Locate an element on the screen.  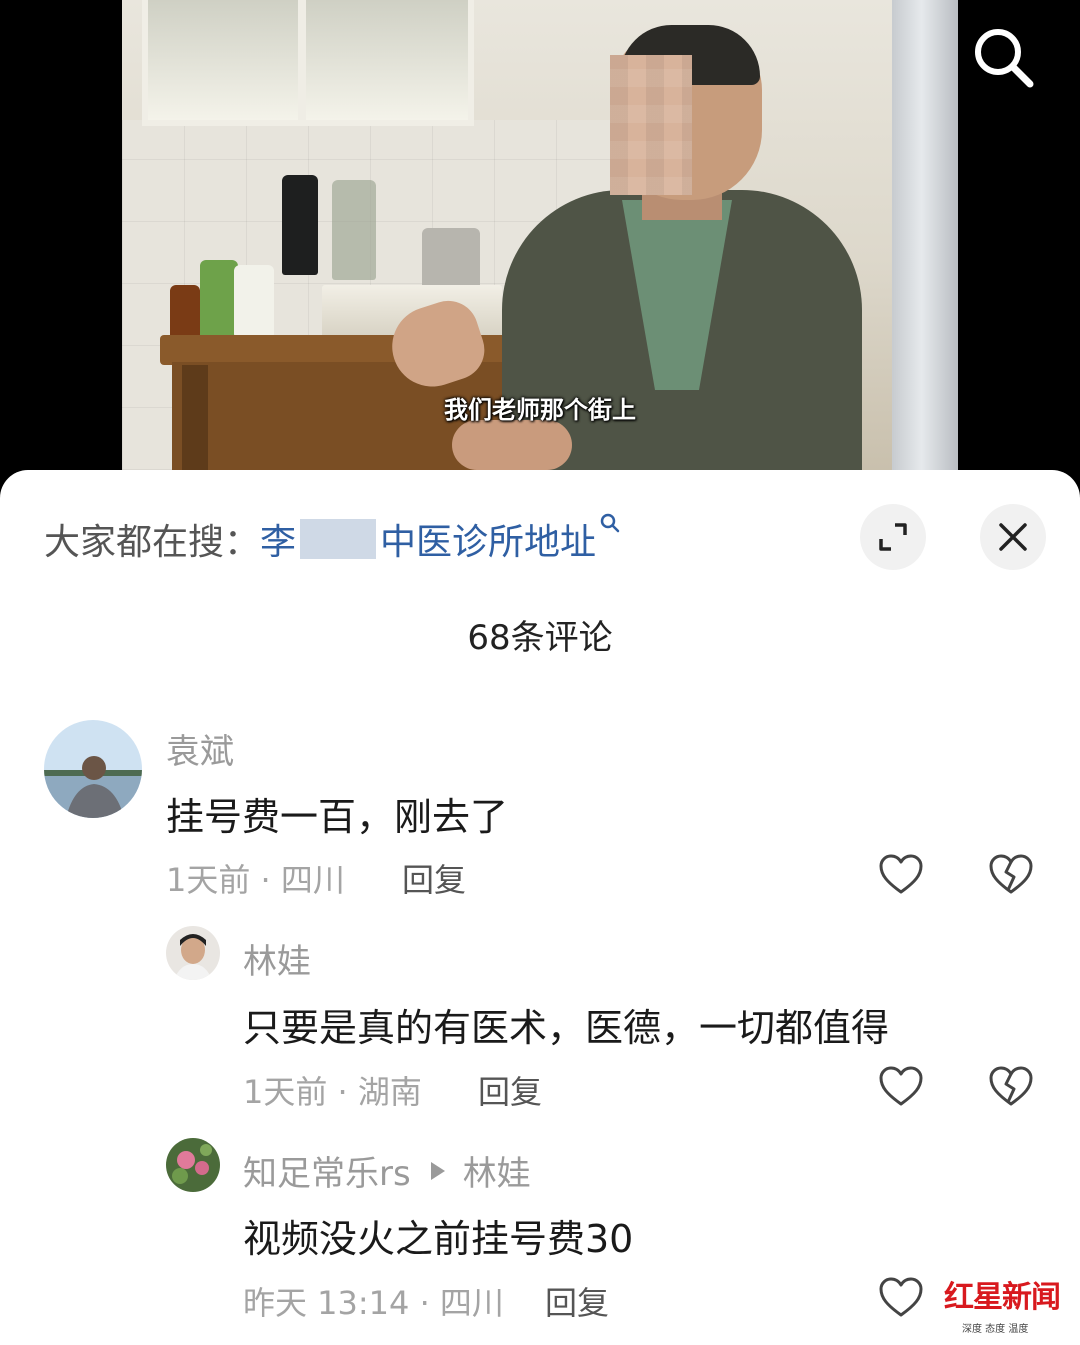
search-button is located at coordinates (1004, 58).